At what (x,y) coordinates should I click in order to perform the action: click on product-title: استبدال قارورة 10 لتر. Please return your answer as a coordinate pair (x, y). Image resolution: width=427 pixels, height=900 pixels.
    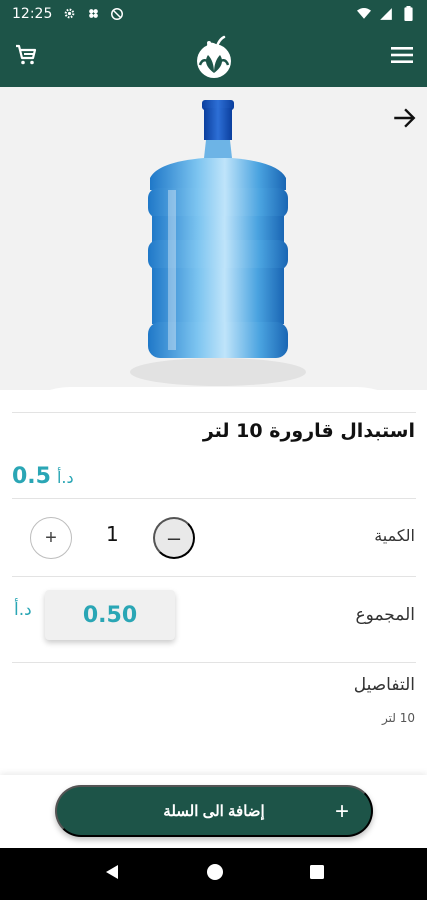
    Looking at the image, I should click on (308, 431).